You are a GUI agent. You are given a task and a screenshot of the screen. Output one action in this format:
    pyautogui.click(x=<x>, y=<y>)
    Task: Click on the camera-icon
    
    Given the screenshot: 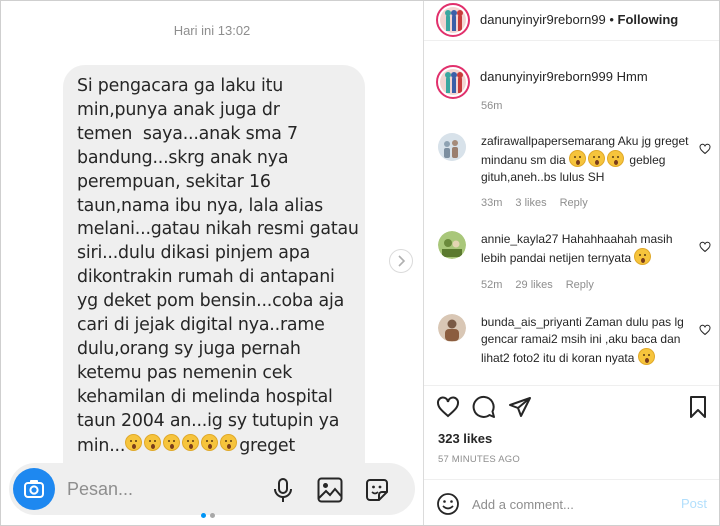 What is the action you would take?
    pyautogui.click(x=34, y=489)
    